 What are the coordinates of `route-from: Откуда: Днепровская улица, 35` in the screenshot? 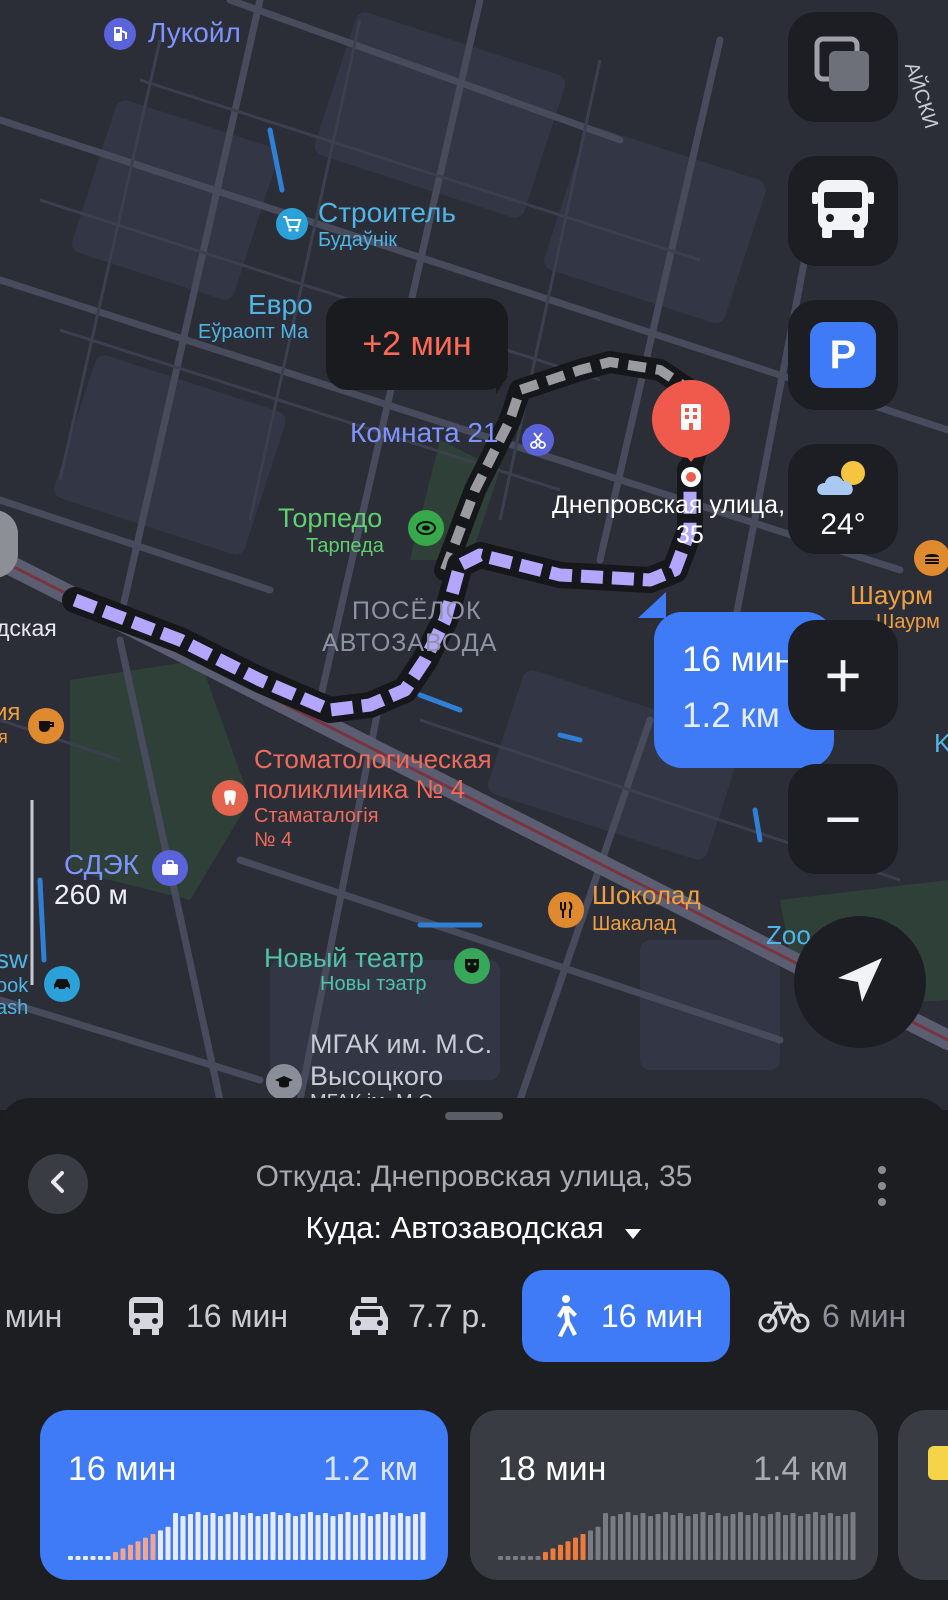 It's located at (474, 1177).